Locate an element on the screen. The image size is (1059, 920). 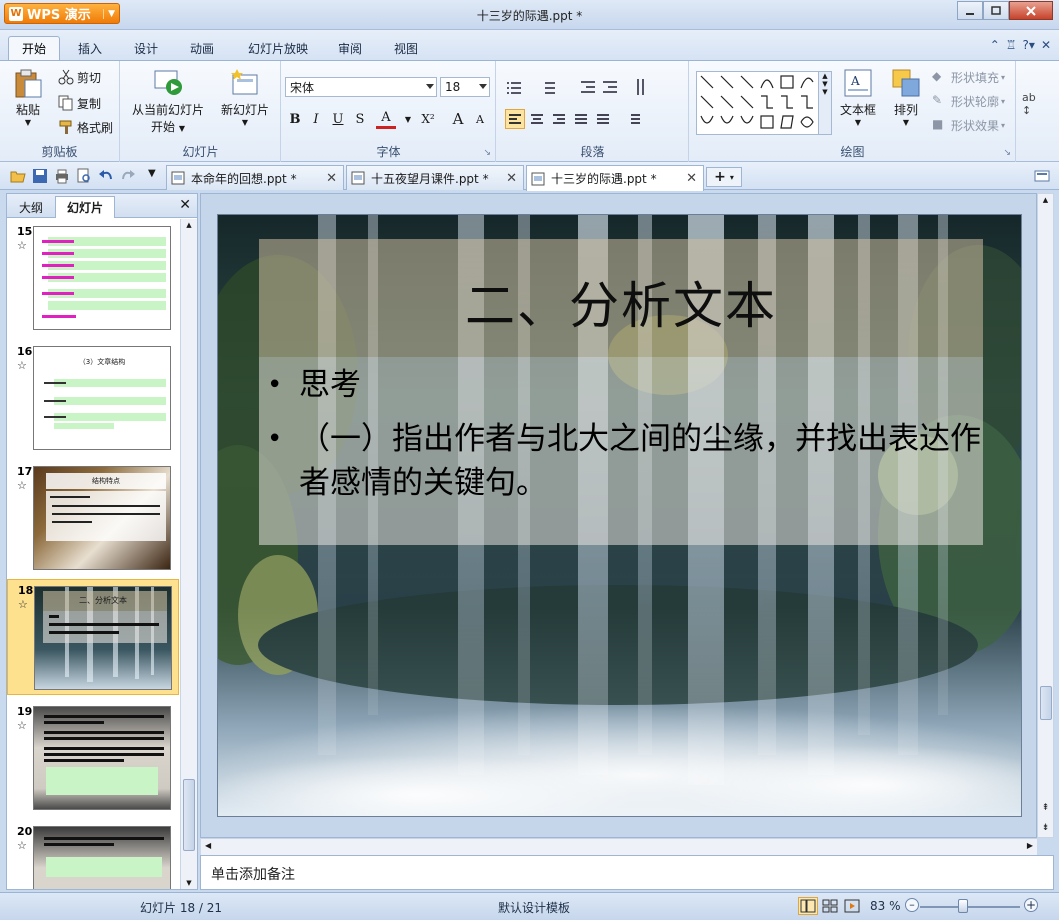
underline-button: U is located at coordinates (338, 119).